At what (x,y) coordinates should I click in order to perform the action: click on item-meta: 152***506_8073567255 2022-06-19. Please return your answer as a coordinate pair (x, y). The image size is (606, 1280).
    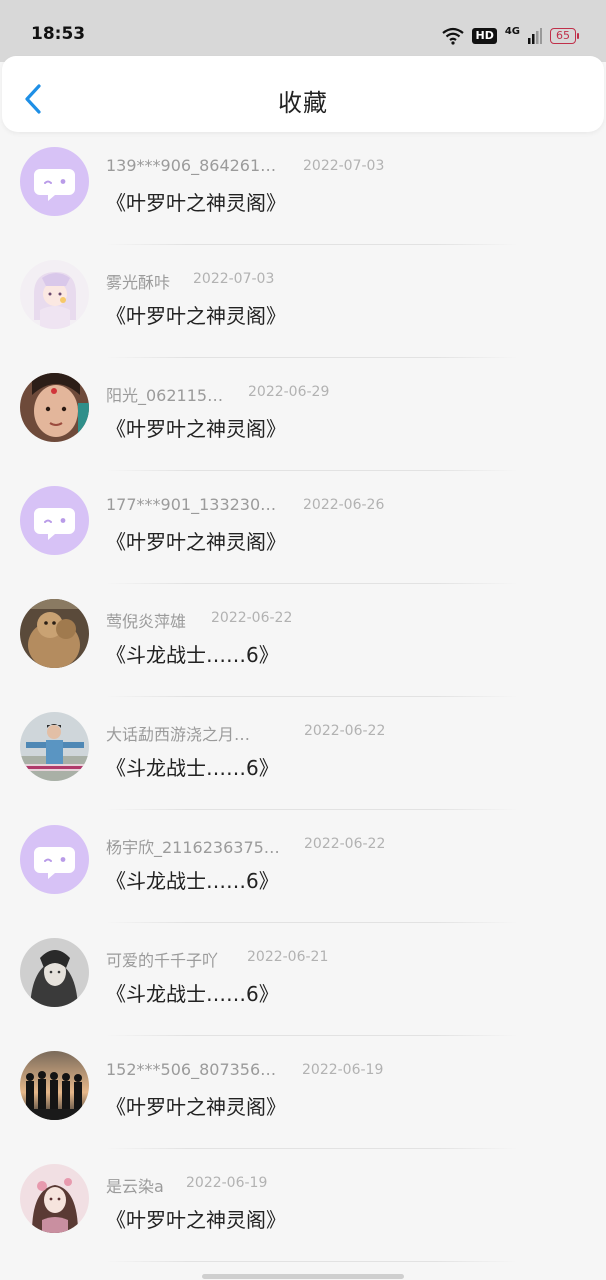
    Looking at the image, I should click on (346, 1070).